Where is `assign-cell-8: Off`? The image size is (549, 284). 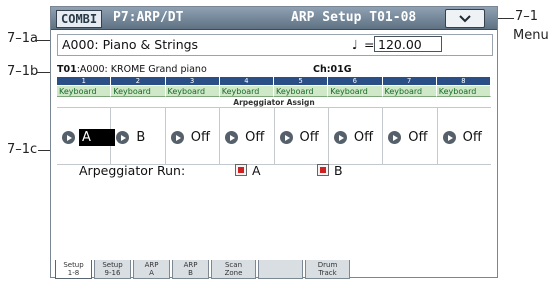
assign-cell-8: Off is located at coordinates (464, 136).